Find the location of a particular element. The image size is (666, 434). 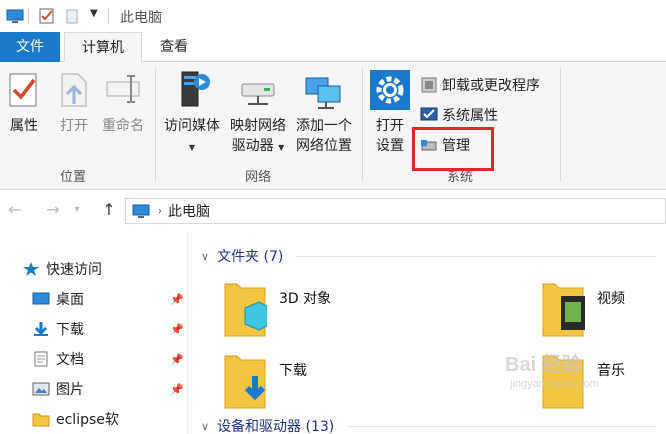

nav-item-quick-access: 快速访问 is located at coordinates (94, 269).